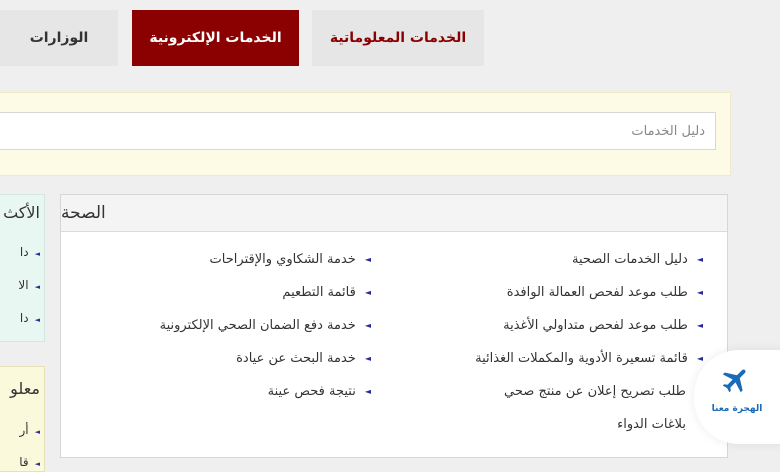 Image resolution: width=780 pixels, height=472 pixels. What do you see at coordinates (221, 358) in the screenshot?
I see `service-link: ◄ خدمة البحث عن عيادة` at bounding box center [221, 358].